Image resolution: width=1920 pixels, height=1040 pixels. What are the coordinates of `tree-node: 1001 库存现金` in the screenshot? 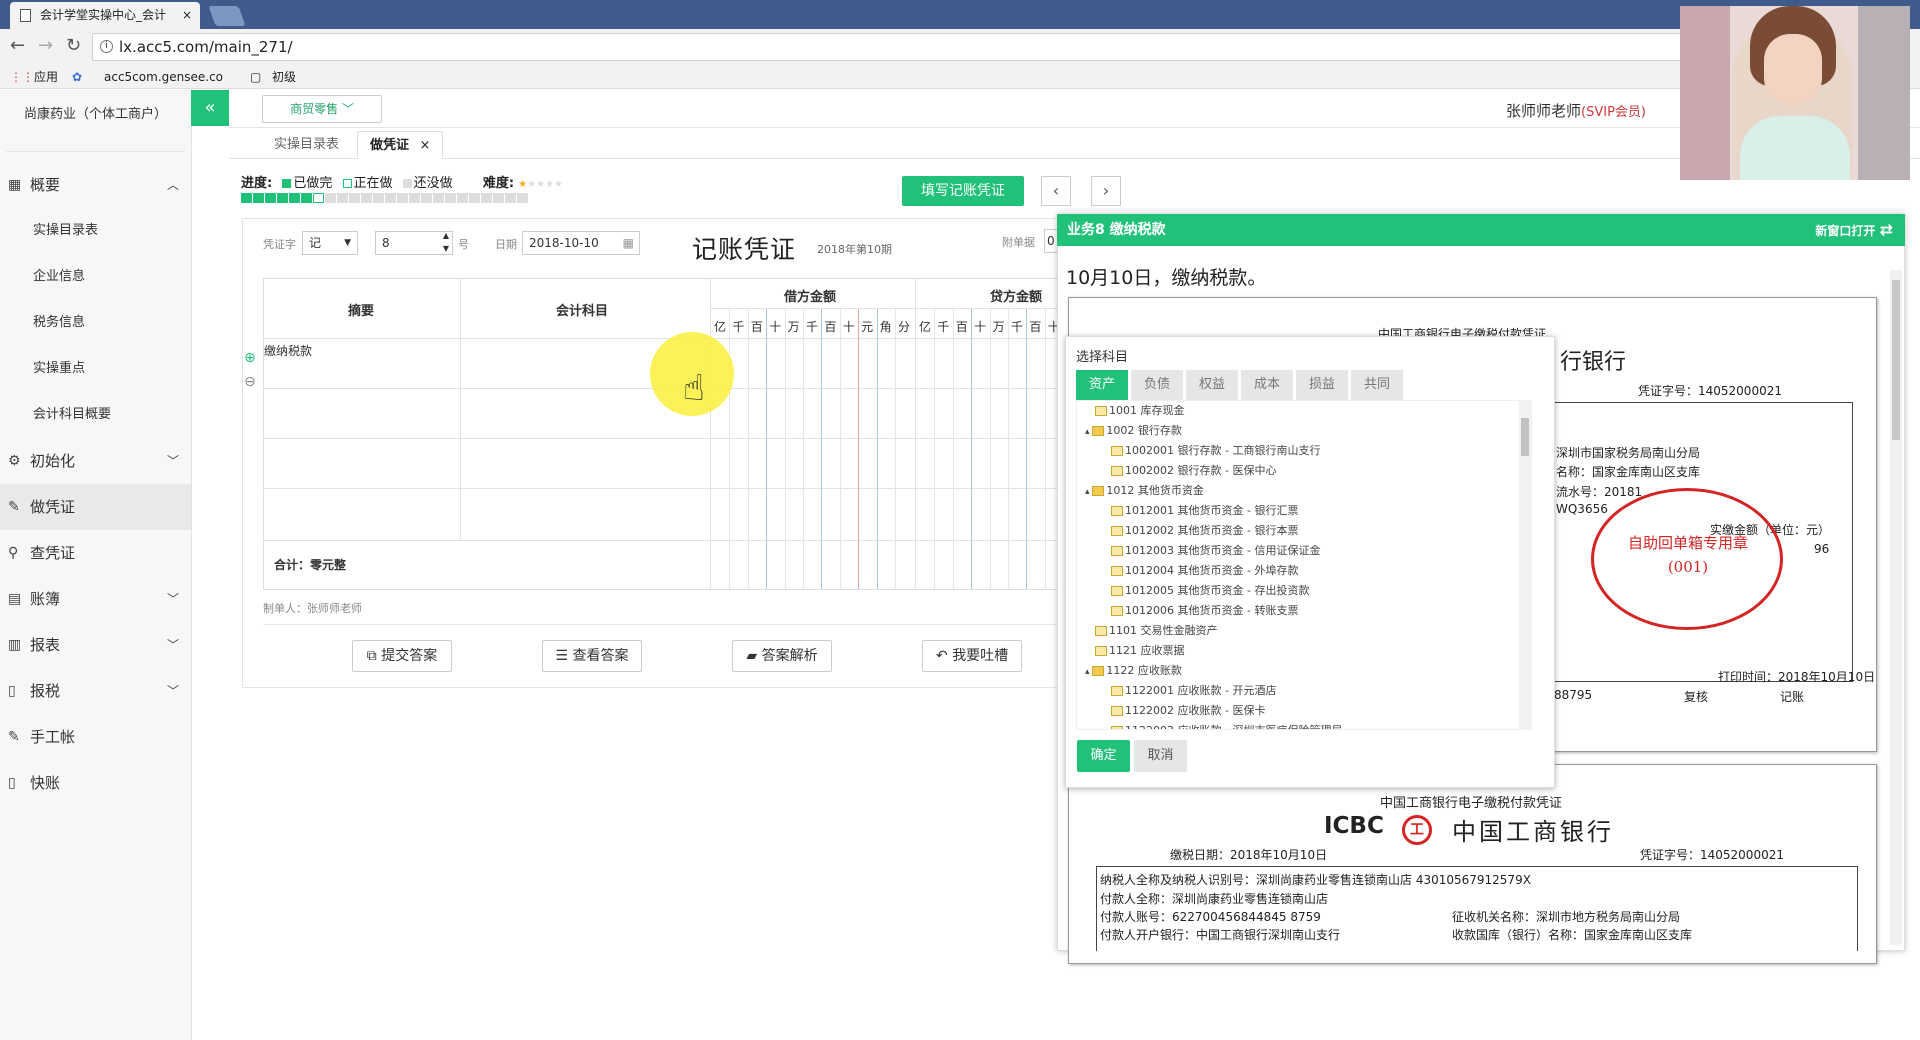 It's located at (1140, 411).